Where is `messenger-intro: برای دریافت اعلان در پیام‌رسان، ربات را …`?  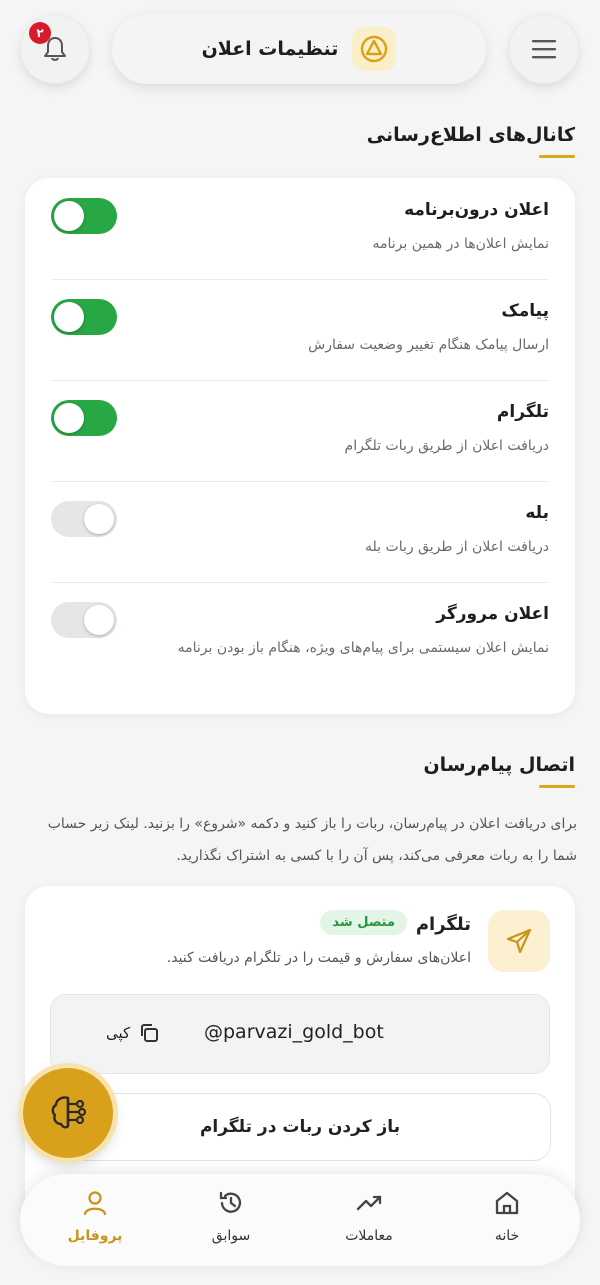
messenger-intro: برای دریافت اعلان در پیام‌رسان، ربات را … is located at coordinates (312, 840).